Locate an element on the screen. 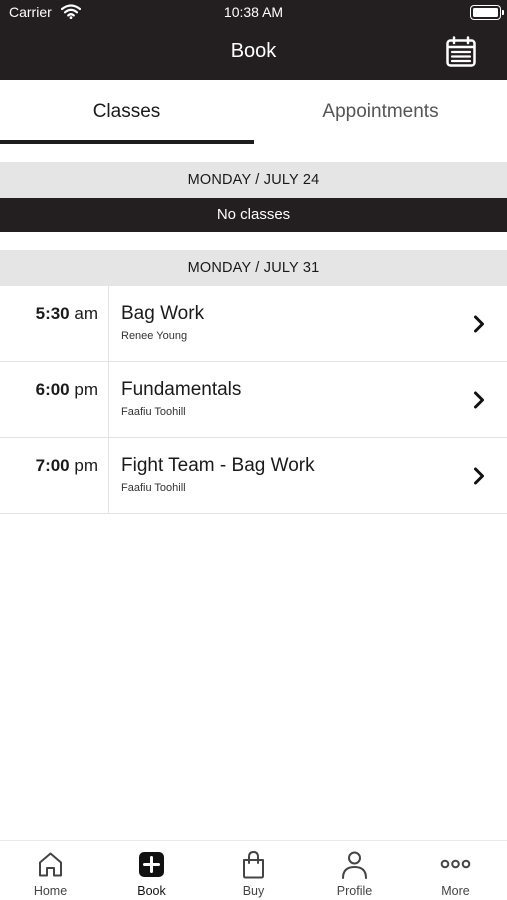 The image size is (507, 900). class-name: Bag Work is located at coordinates (163, 313).